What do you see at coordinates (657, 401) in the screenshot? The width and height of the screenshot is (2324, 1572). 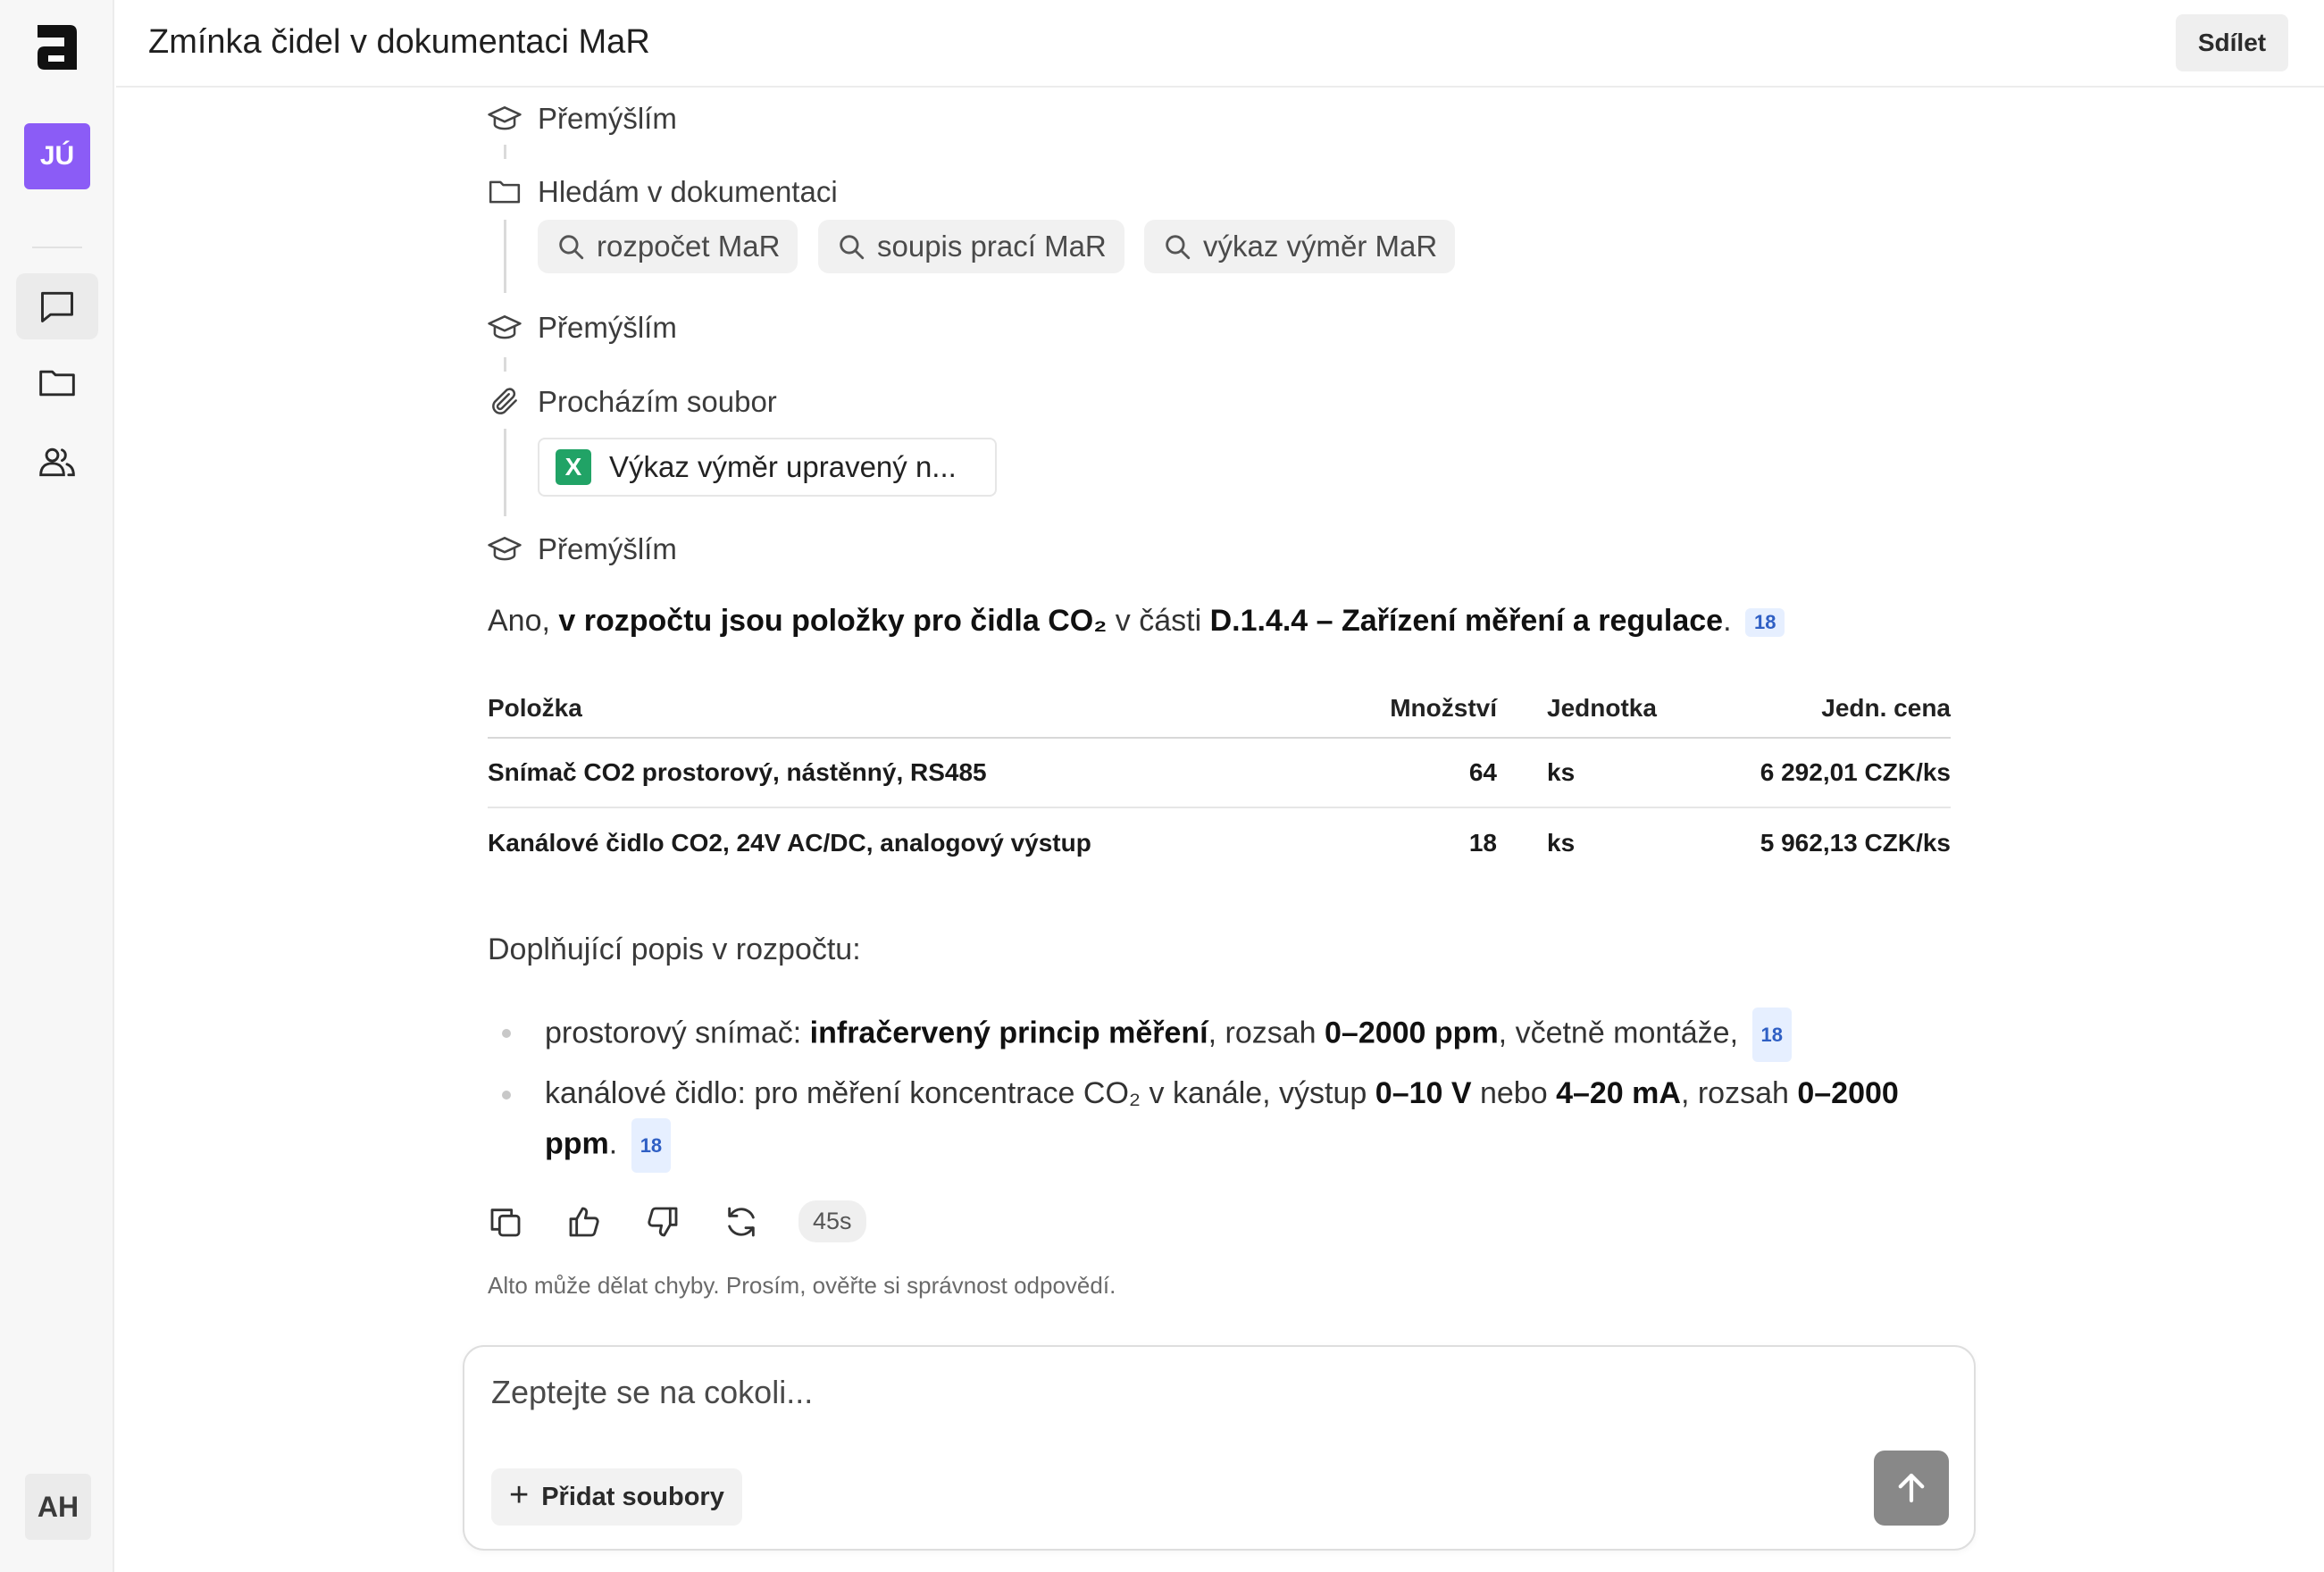 I see `step-label: Procházím soubor` at bounding box center [657, 401].